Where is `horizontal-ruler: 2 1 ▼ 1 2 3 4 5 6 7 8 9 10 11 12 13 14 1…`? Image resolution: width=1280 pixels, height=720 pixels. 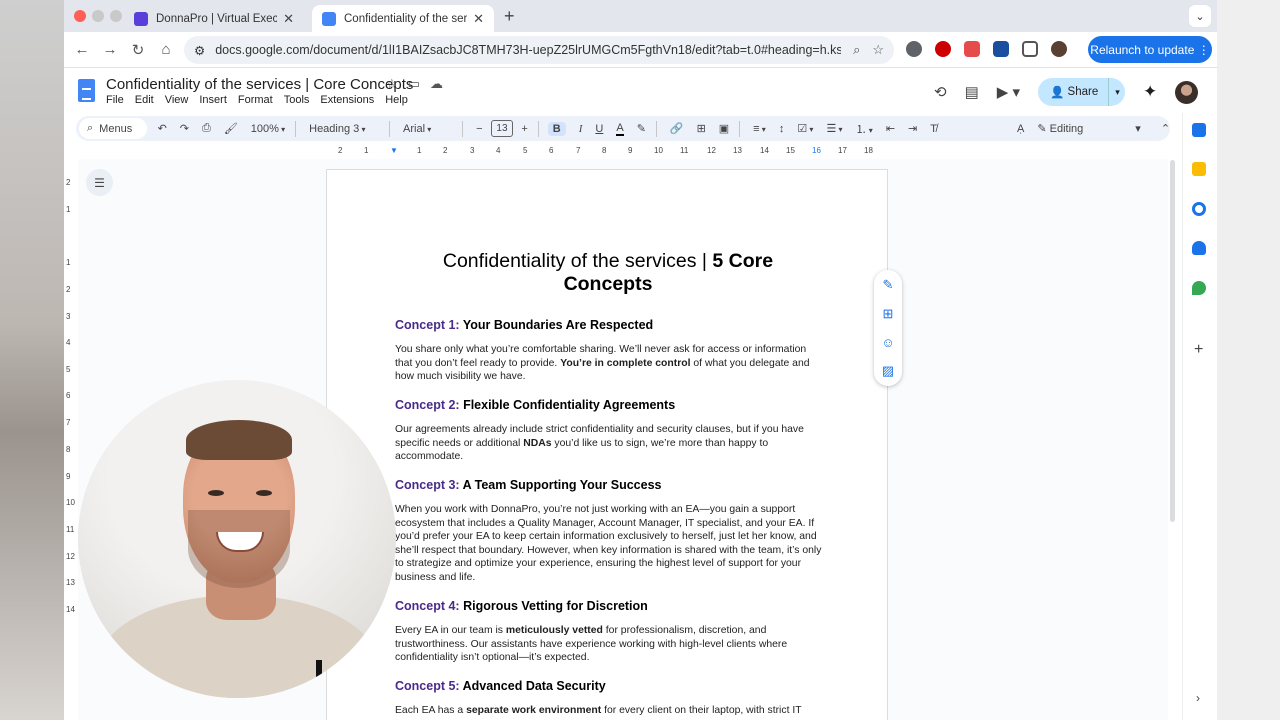 horizontal-ruler: 2 1 ▼ 1 2 3 4 5 6 7 8 9 10 11 12 13 14 1… is located at coordinates (606, 152).